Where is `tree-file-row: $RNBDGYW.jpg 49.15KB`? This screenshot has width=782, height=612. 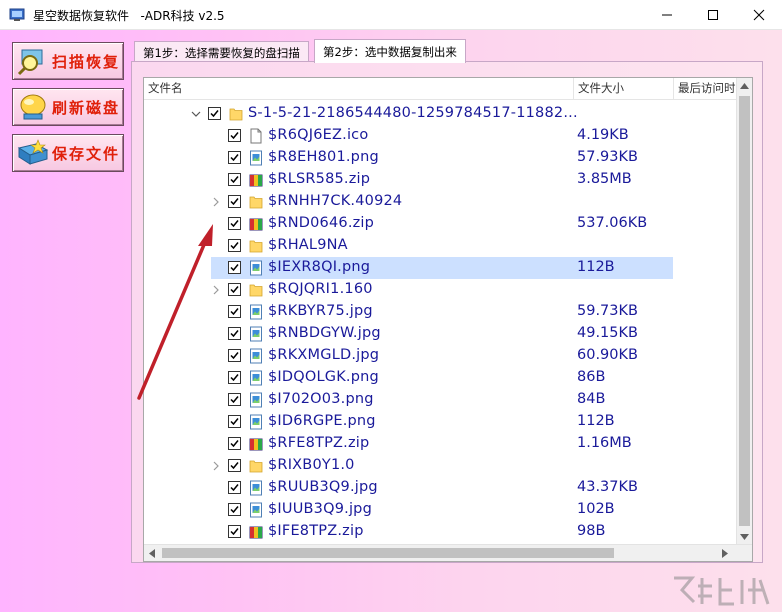 tree-file-row: $RNBDGYW.jpg 49.15KB is located at coordinates (441, 334).